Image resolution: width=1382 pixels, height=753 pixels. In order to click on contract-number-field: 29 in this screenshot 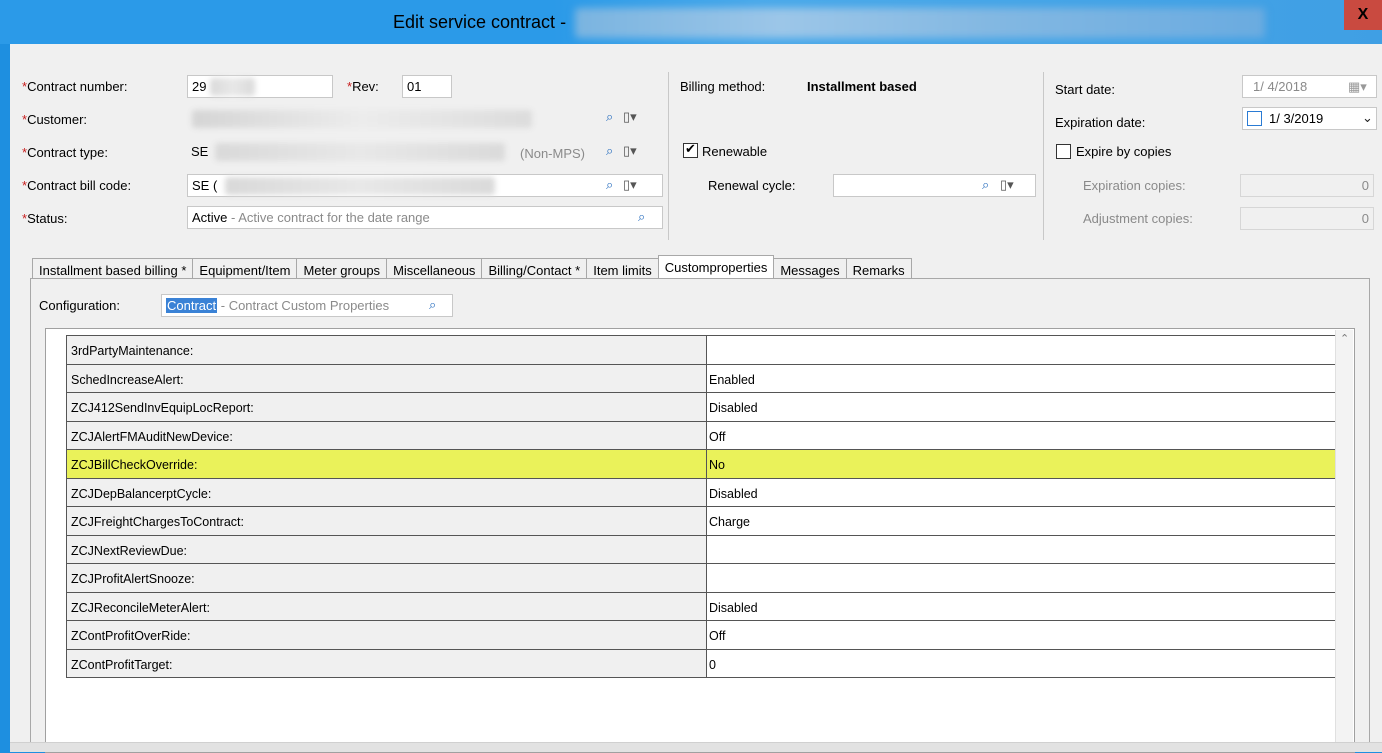, I will do `click(260, 86)`.